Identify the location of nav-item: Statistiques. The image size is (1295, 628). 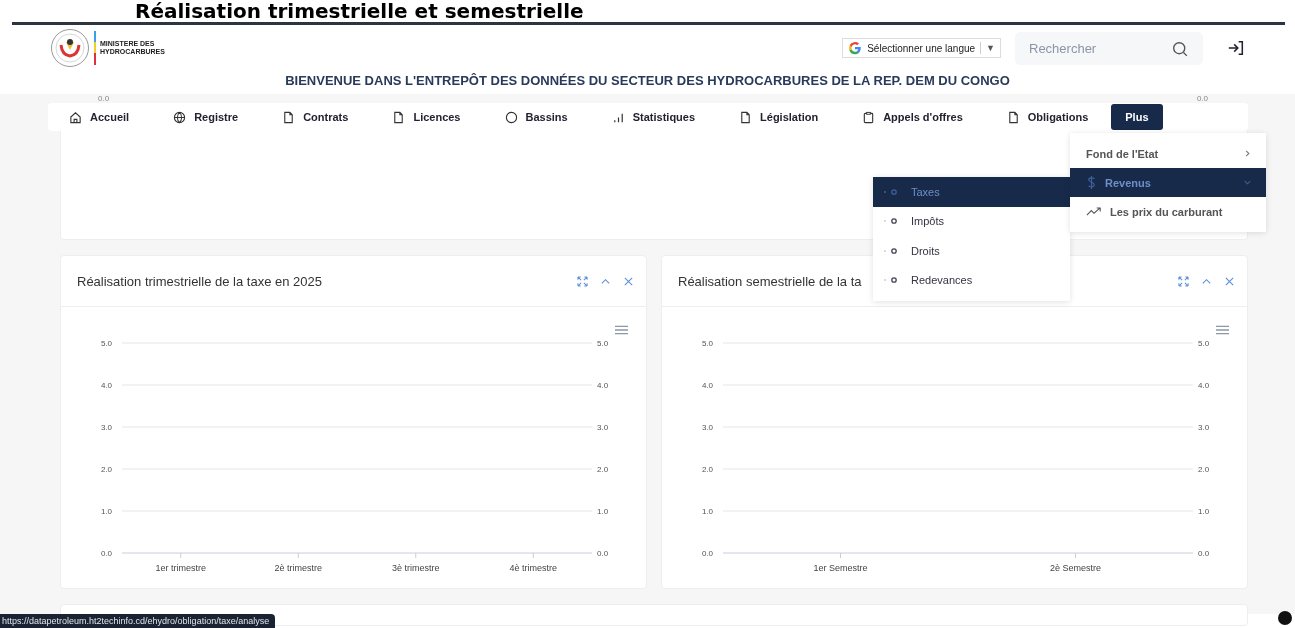
(653, 117).